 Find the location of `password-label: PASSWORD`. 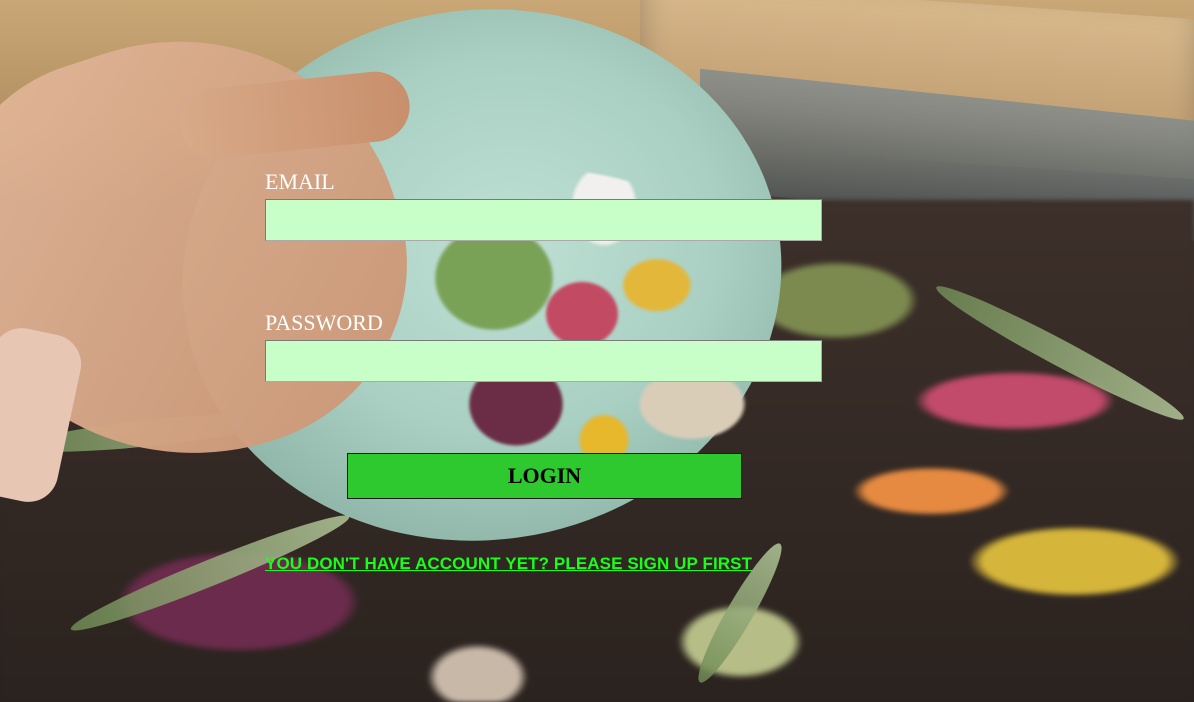

password-label: PASSWORD is located at coordinates (324, 322).